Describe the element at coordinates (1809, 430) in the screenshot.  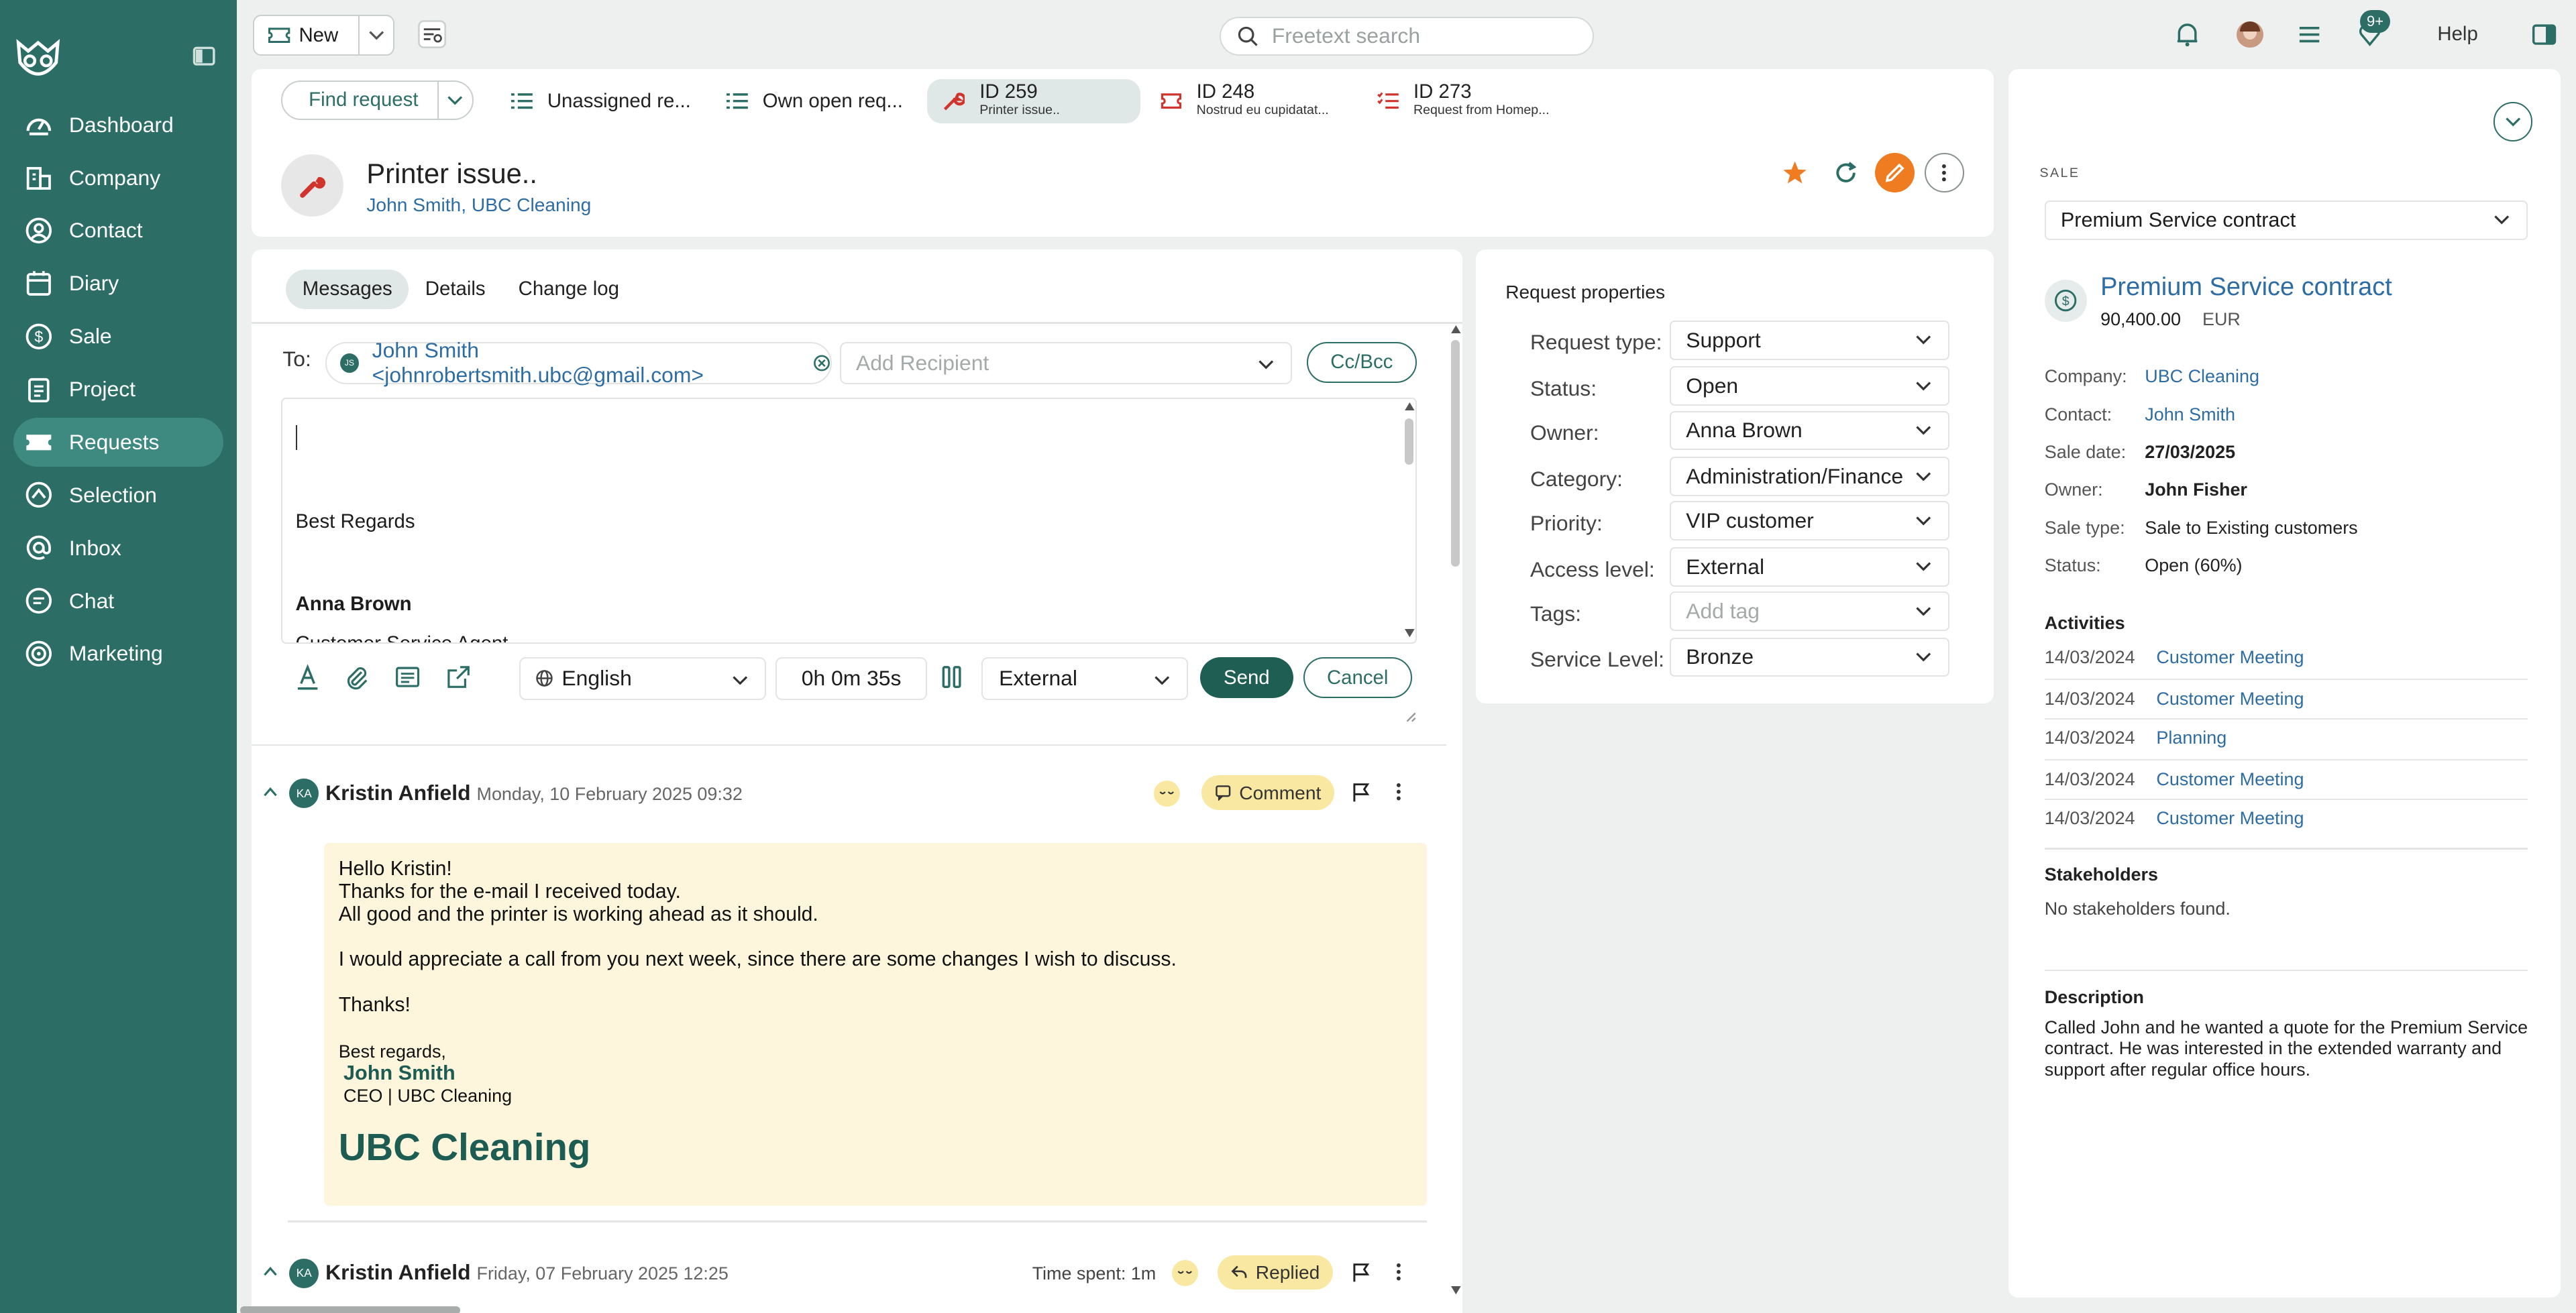
I see `owner-select: Anna Brown` at that location.